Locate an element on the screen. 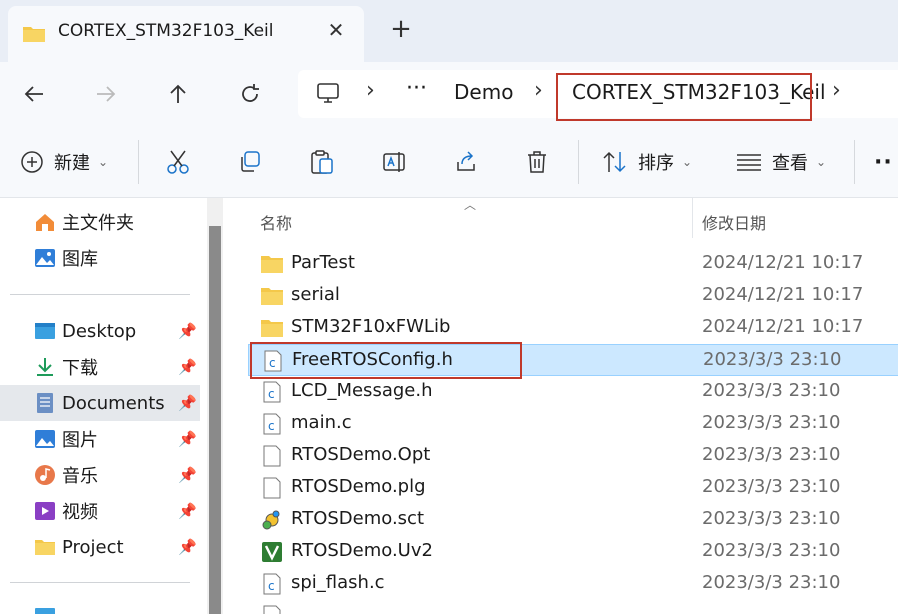 This screenshot has height=614, width=898. trash-icon is located at coordinates (537, 162).